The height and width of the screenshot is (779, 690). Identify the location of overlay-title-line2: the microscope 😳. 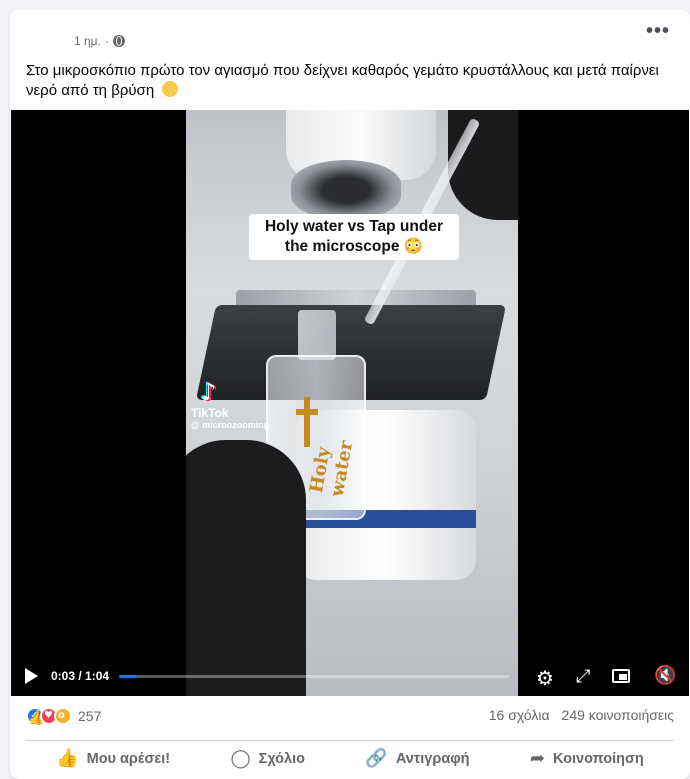
(354, 246).